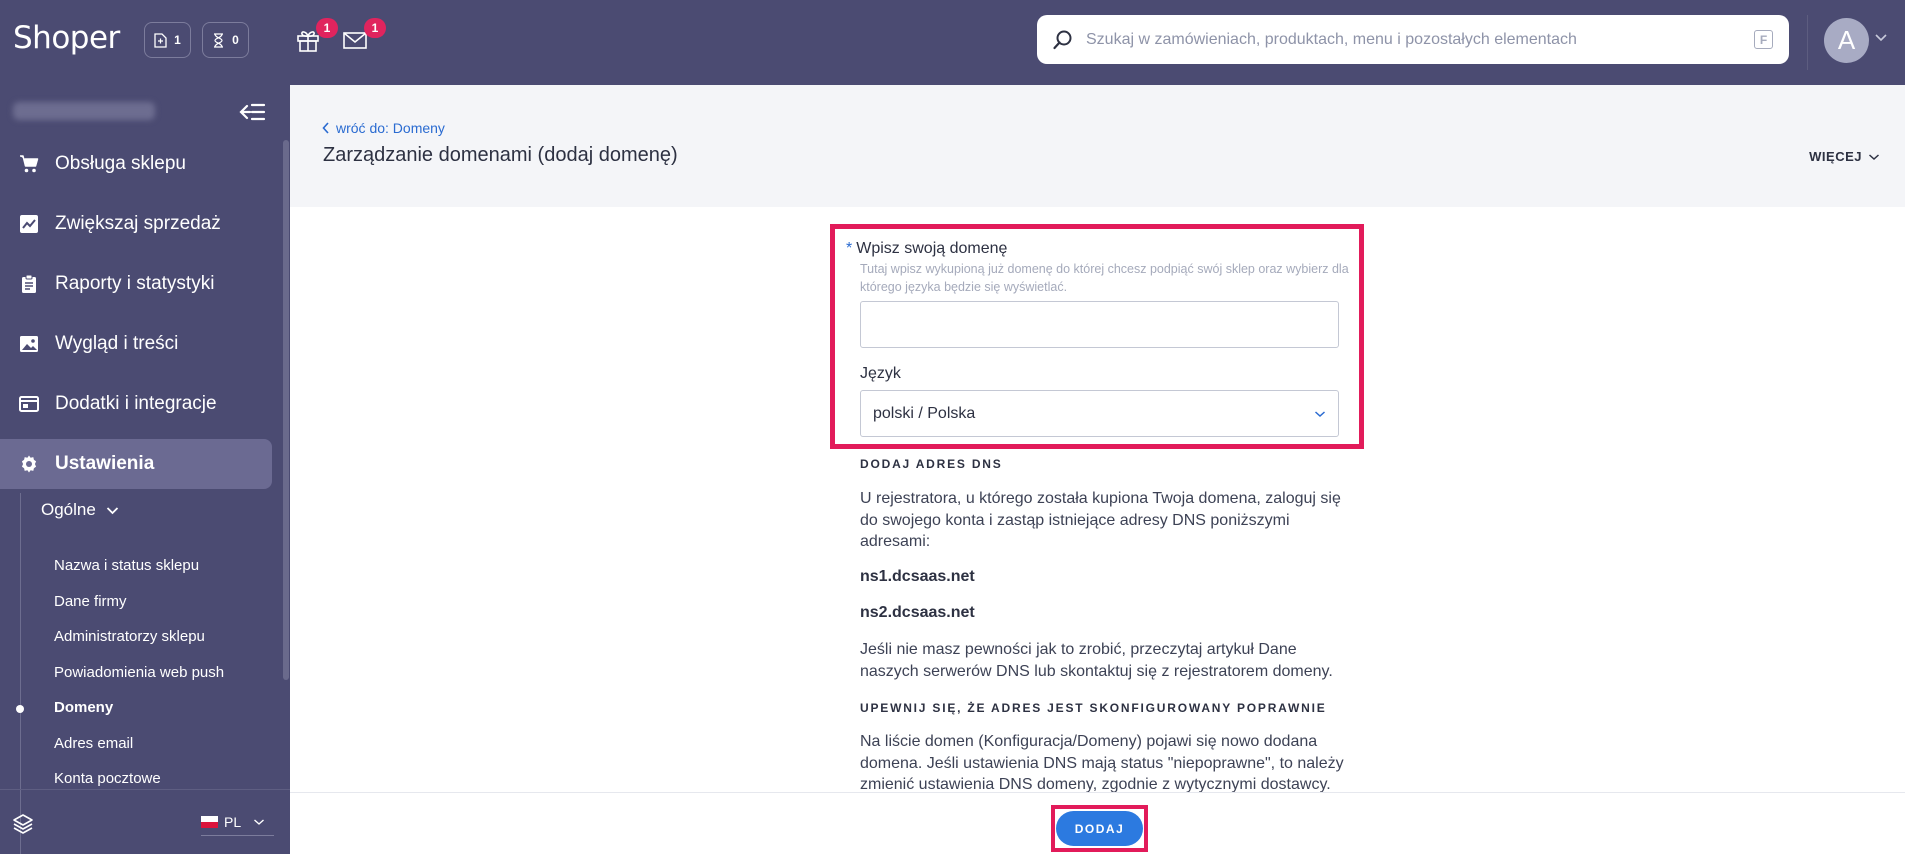 This screenshot has height=854, width=1905. Describe the element at coordinates (1062, 39) in the screenshot. I see `search-icon` at that location.